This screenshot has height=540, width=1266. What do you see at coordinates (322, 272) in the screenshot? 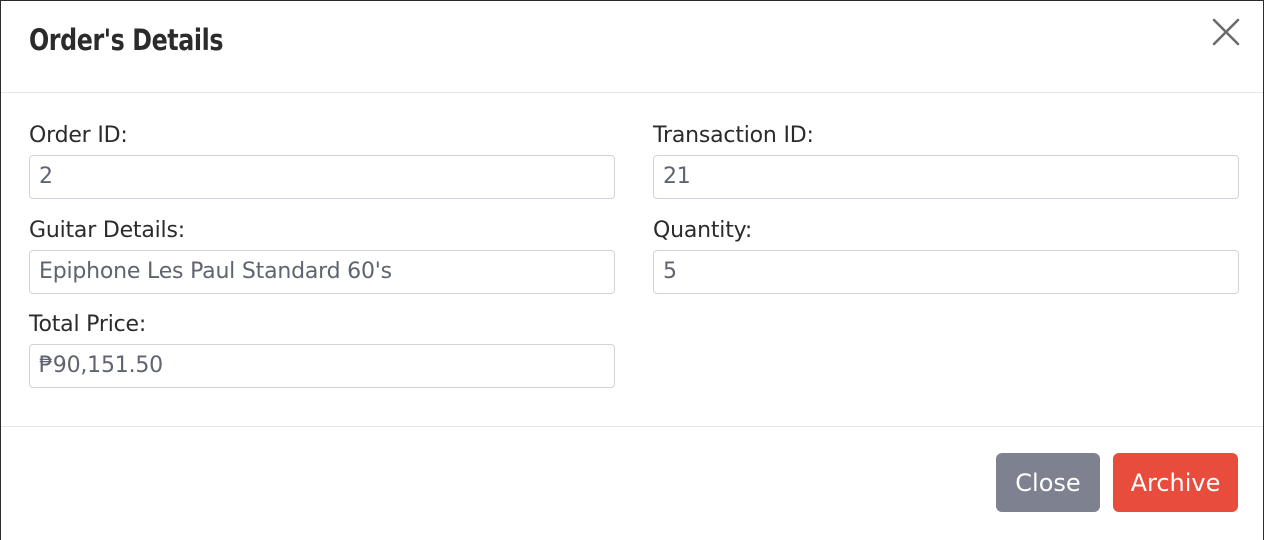
I see `guitar-details-field: Epiphone Les Paul Standard 60's` at bounding box center [322, 272].